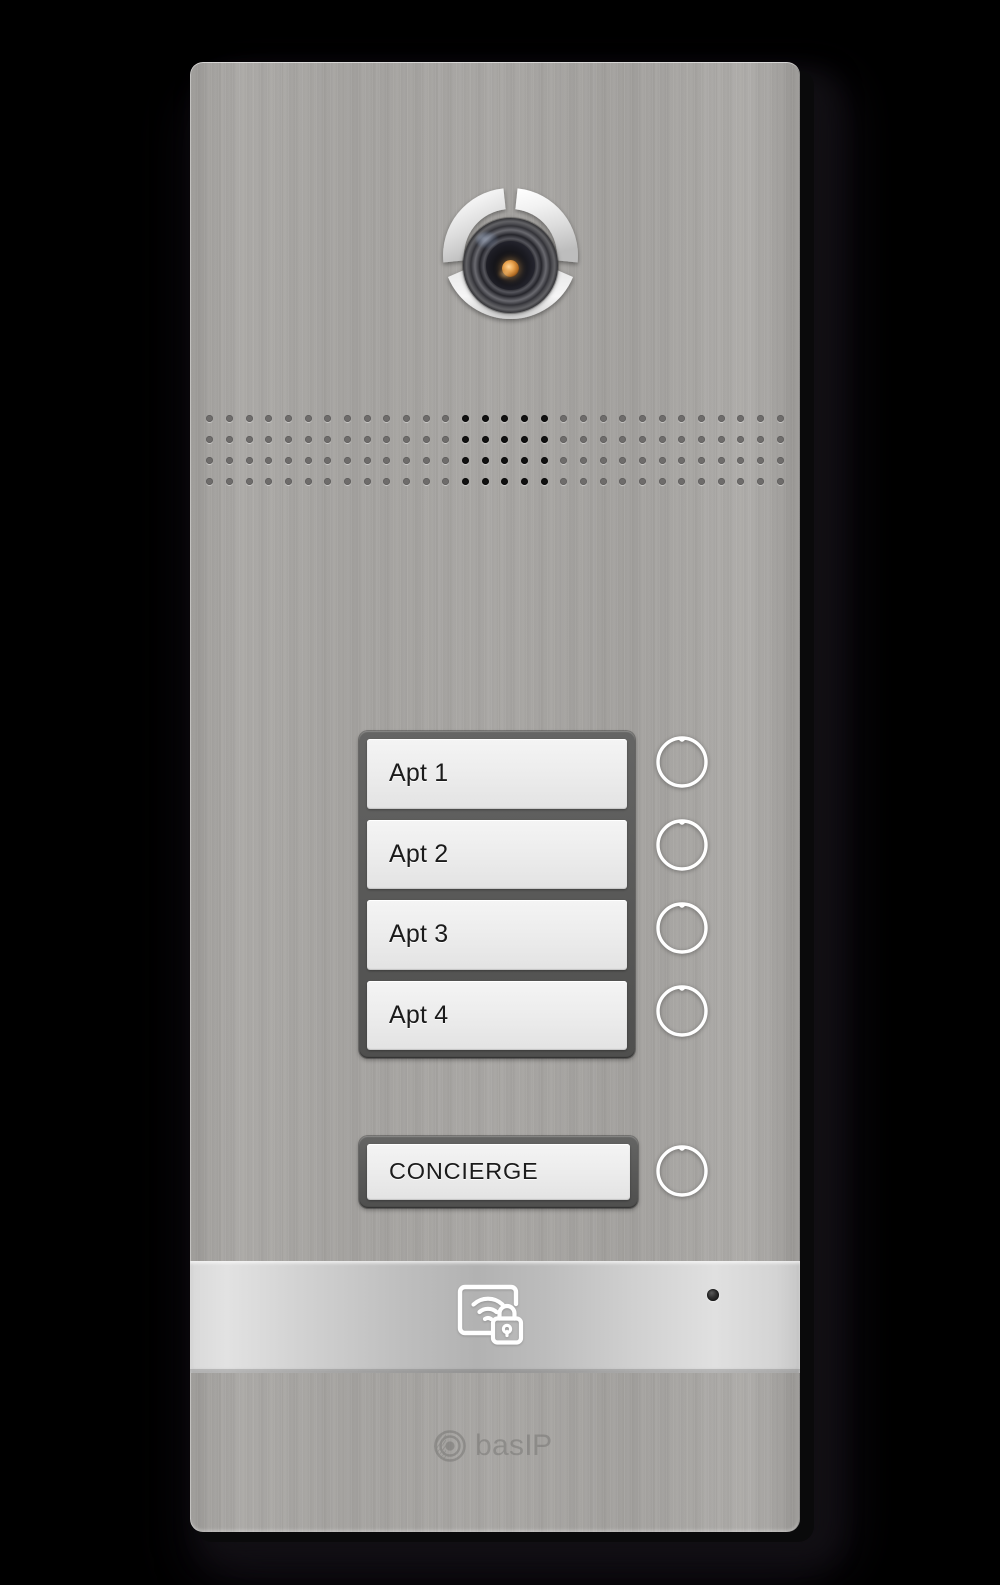 This screenshot has width=1000, height=1585. I want to click on nameplate-concierge: CONCIERGE, so click(498, 1172).